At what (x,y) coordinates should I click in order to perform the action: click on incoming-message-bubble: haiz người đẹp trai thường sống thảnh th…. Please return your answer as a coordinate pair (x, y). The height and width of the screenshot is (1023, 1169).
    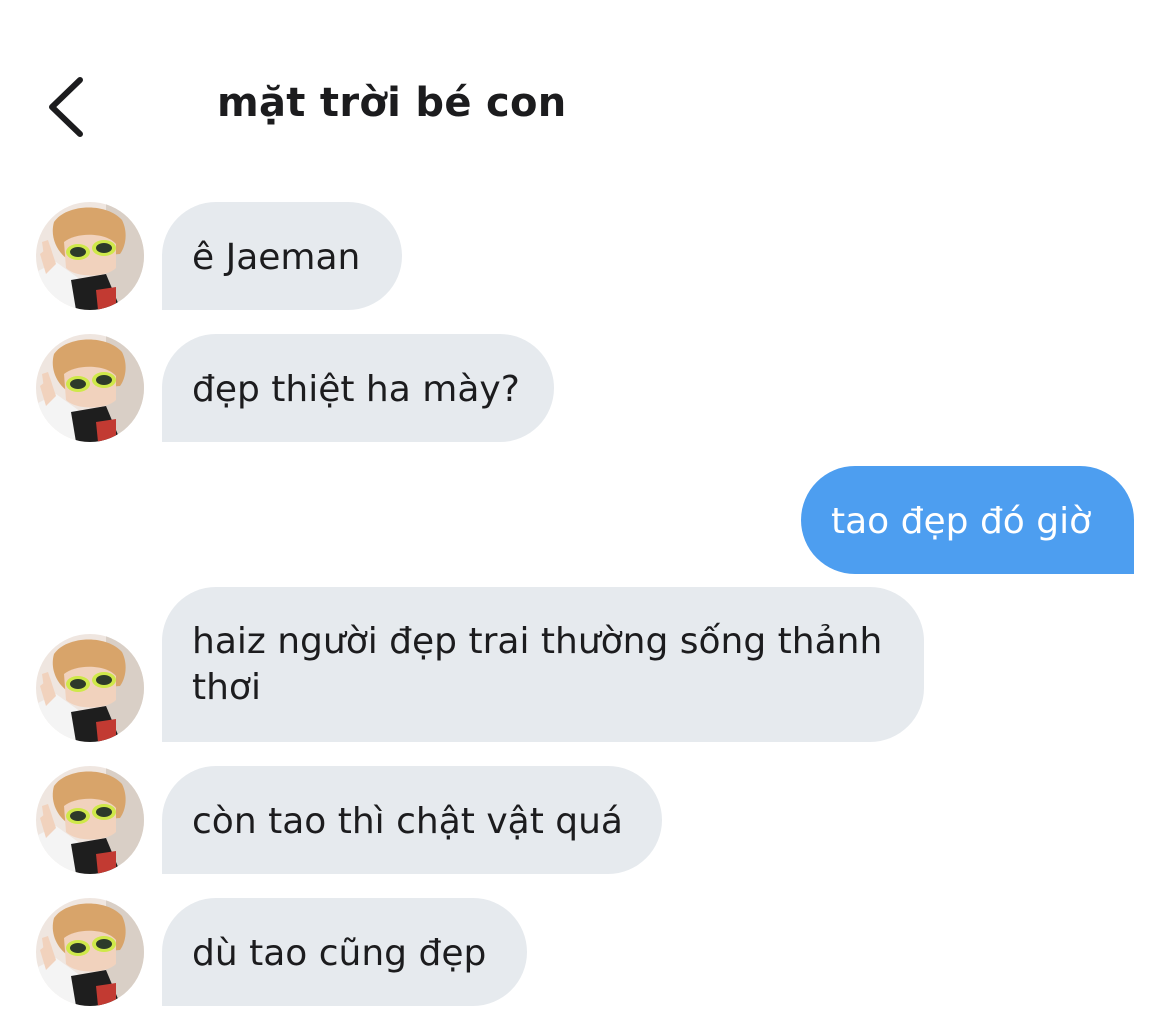
    Looking at the image, I should click on (543, 664).